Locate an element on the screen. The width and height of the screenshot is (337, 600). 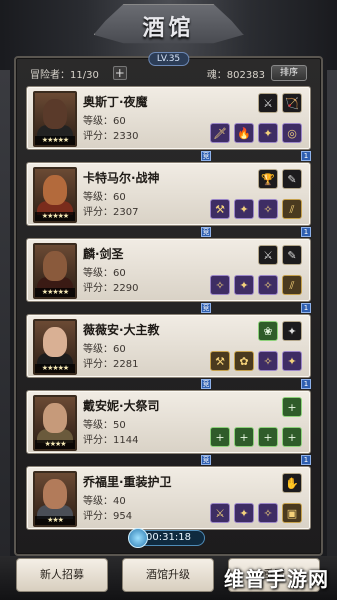
hero-name: 卡特马尔·战神 is located at coordinates (121, 178).